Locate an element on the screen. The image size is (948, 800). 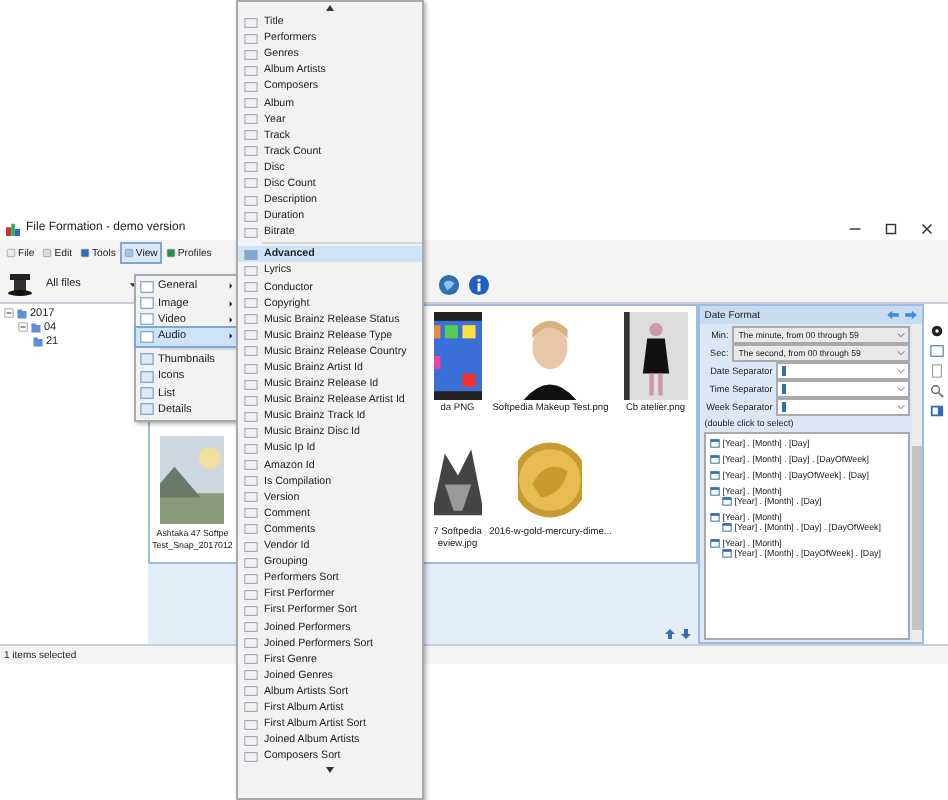
left-arrow-icon is located at coordinates (893, 315).